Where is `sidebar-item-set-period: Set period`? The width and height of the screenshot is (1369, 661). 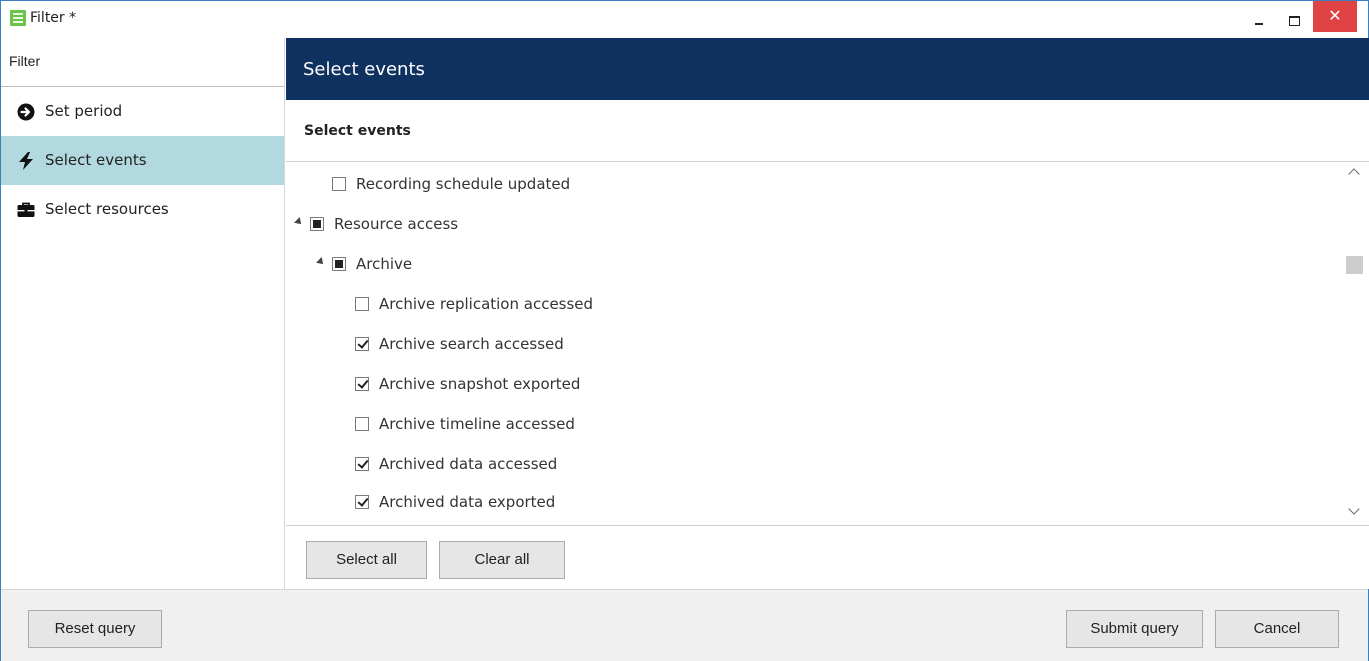 sidebar-item-set-period: Set period is located at coordinates (142, 111).